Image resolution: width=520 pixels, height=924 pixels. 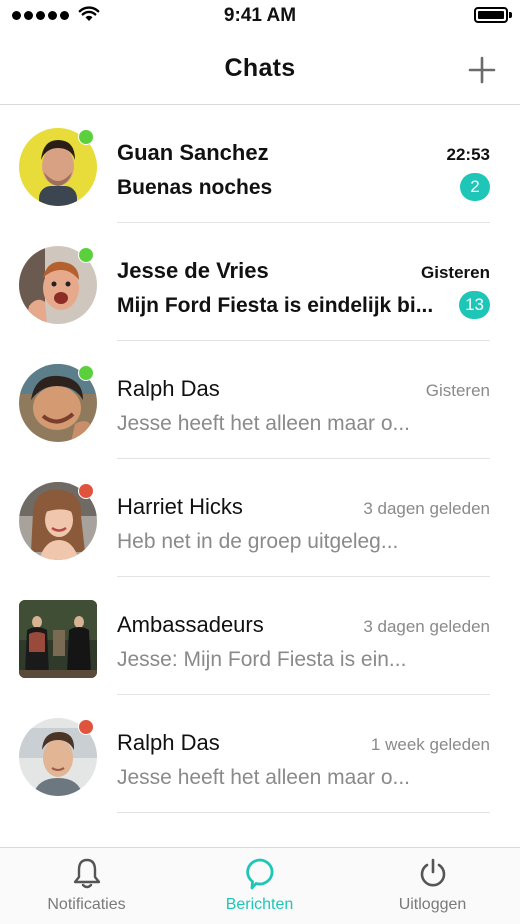 I want to click on plus-icon, so click(x=482, y=70).